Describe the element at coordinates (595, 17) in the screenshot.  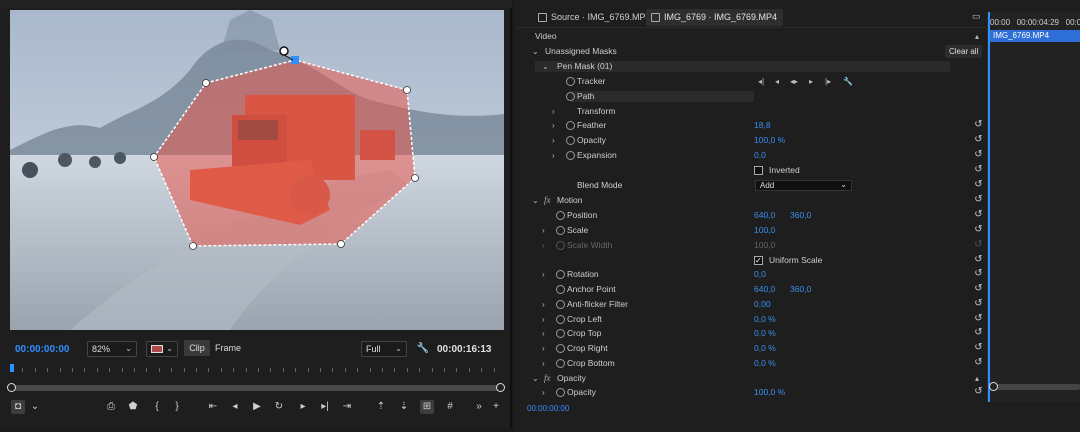
I see `tab-source: Source · IMG_6769.MP4` at that location.